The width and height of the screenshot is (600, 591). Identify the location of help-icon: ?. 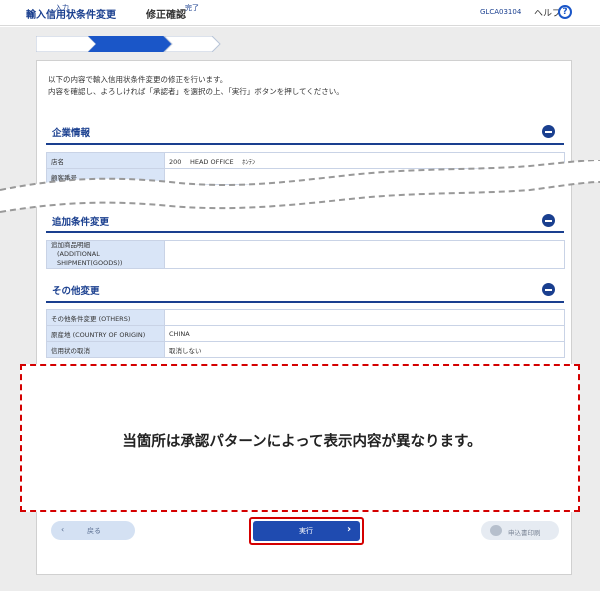
(565, 12).